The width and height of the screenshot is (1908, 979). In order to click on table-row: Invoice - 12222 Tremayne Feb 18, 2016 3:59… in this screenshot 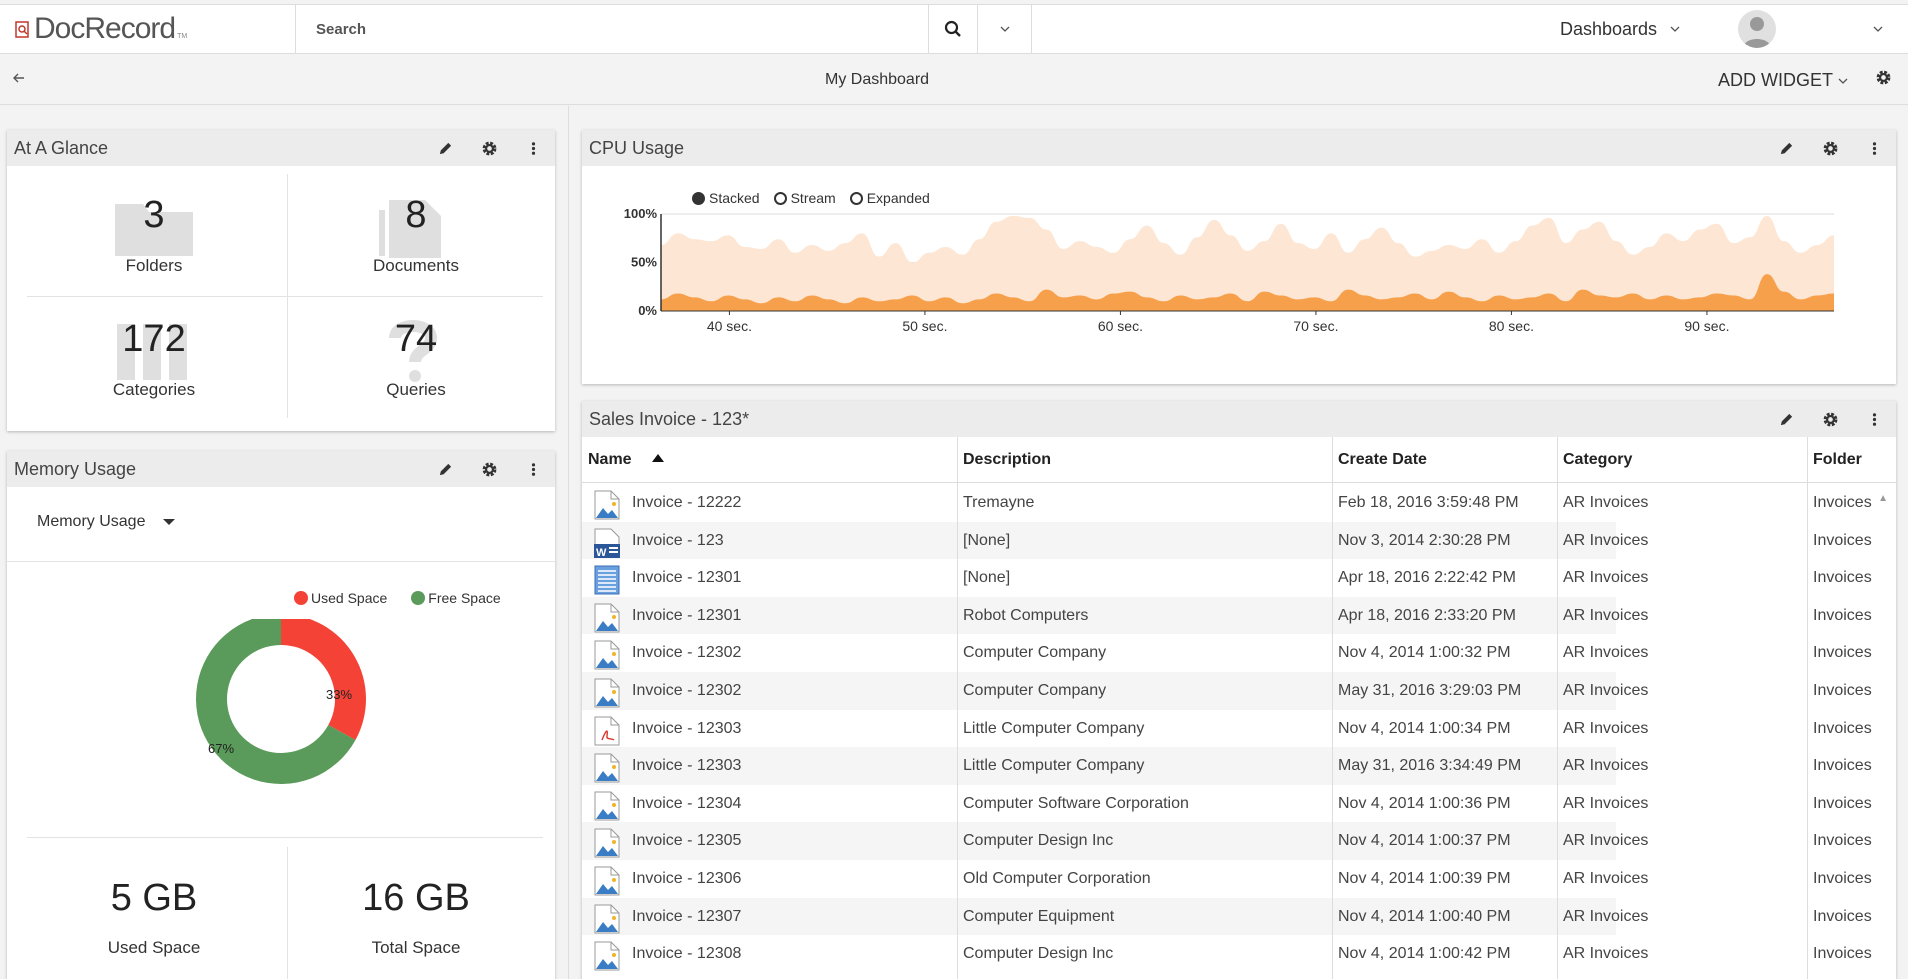, I will do `click(1227, 503)`.